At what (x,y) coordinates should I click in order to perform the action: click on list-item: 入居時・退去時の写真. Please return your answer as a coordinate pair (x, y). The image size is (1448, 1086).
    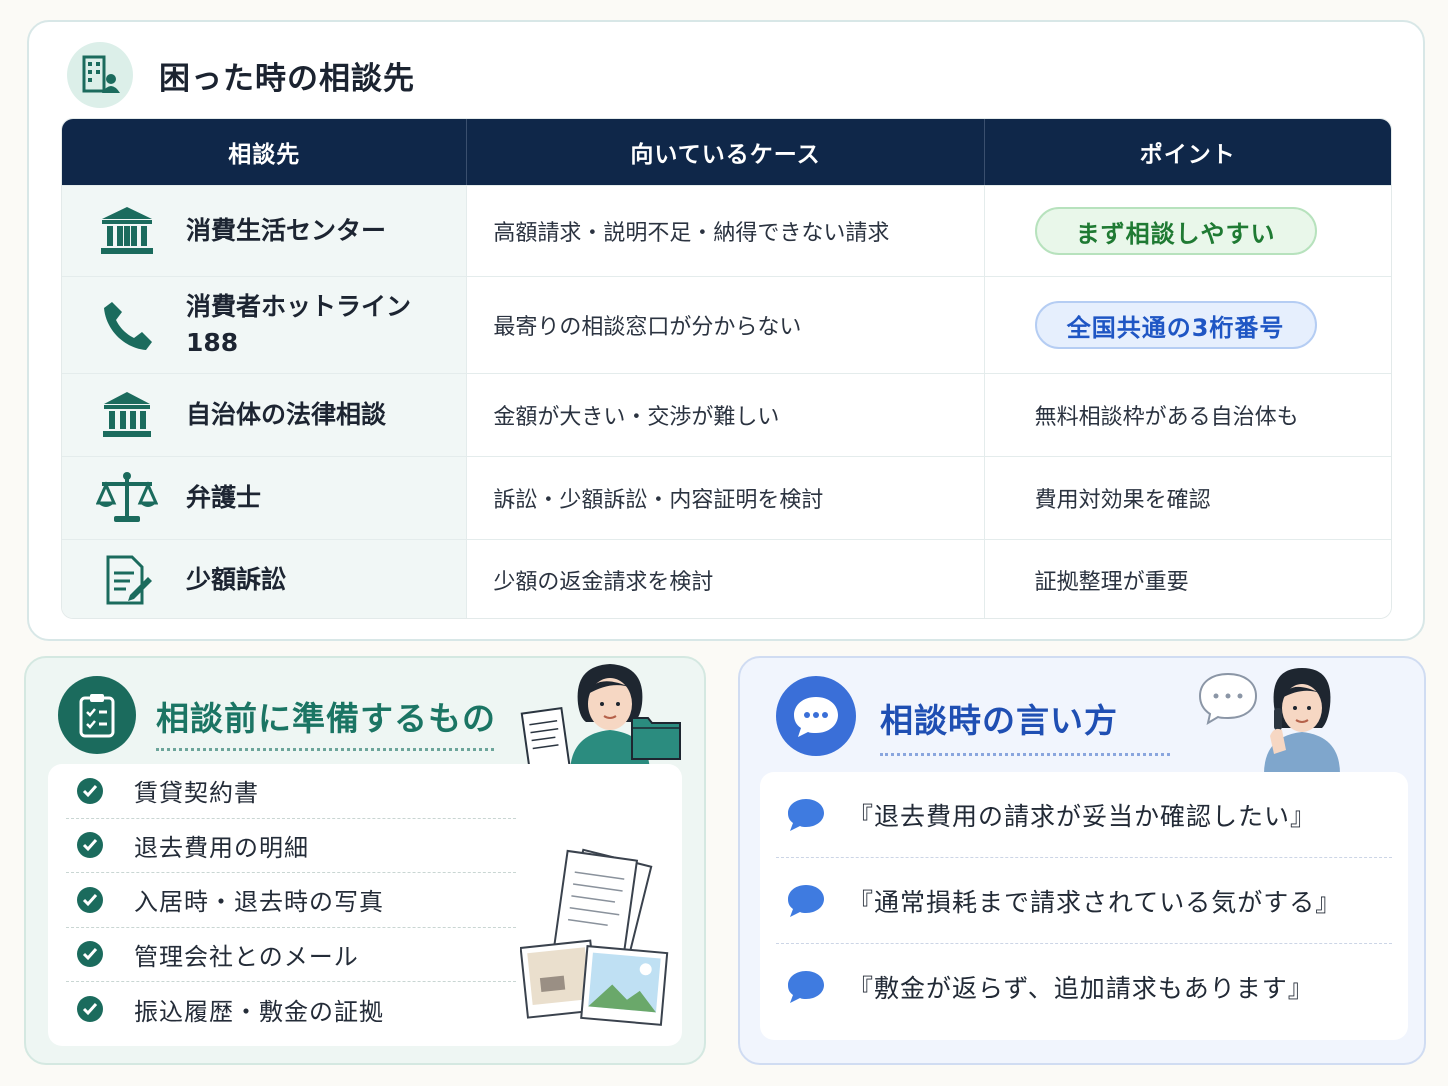
    Looking at the image, I should click on (291, 900).